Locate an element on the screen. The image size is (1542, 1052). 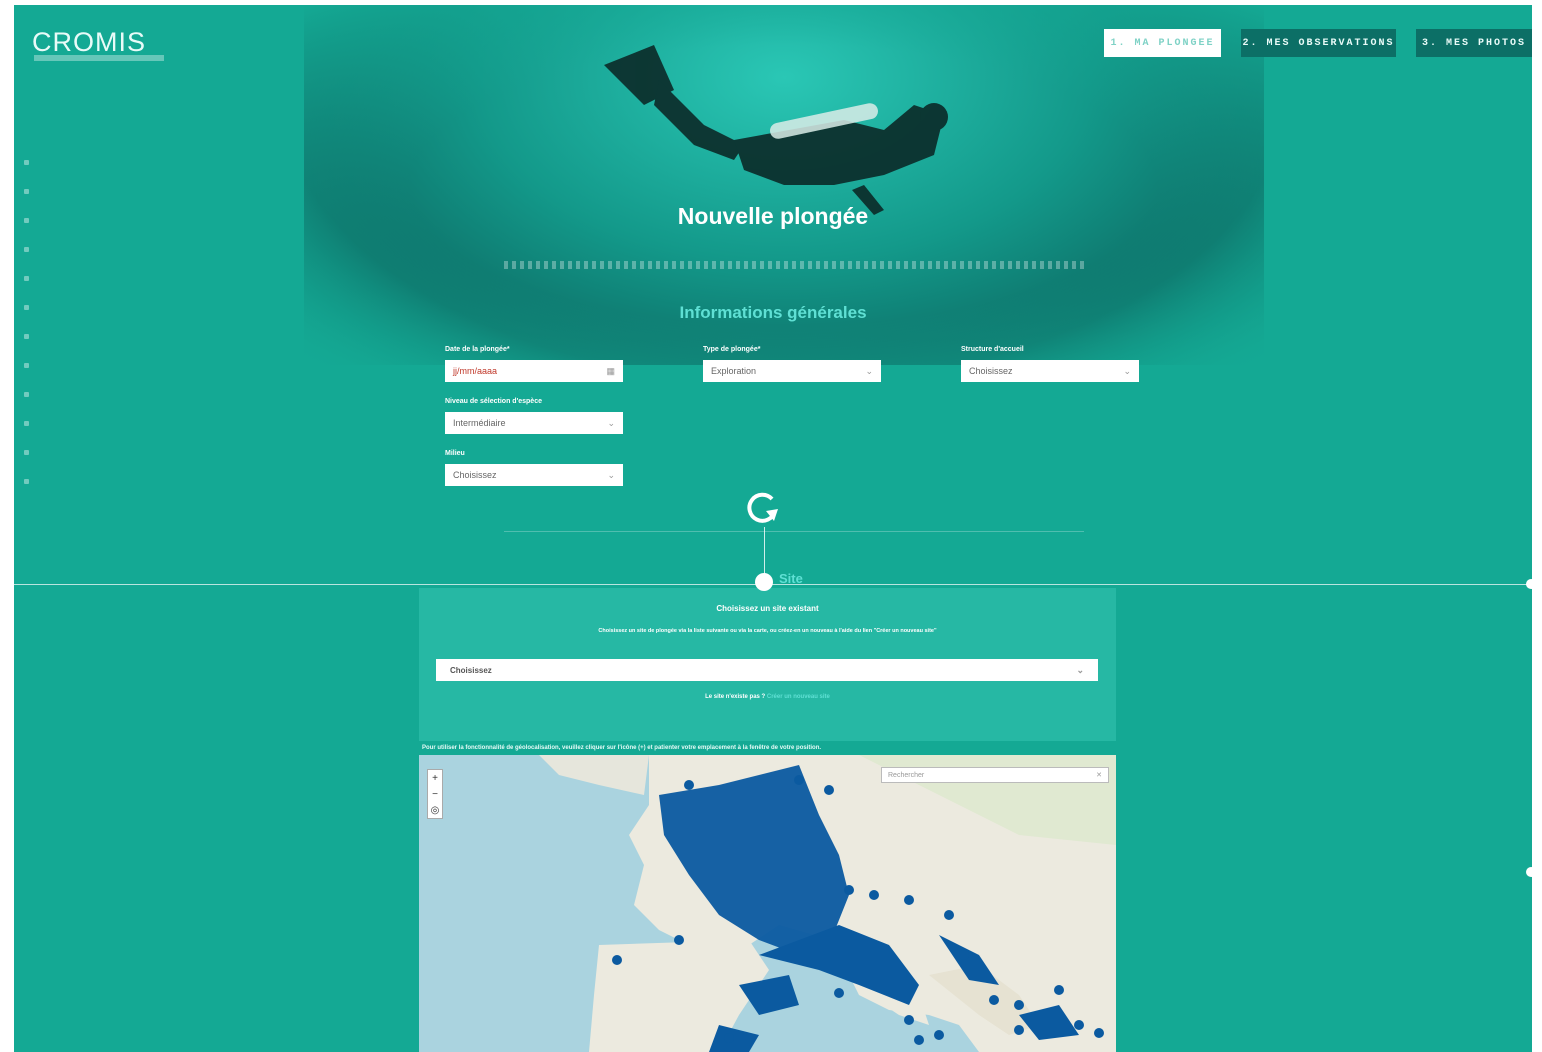
wave-divider is located at coordinates (794, 265).